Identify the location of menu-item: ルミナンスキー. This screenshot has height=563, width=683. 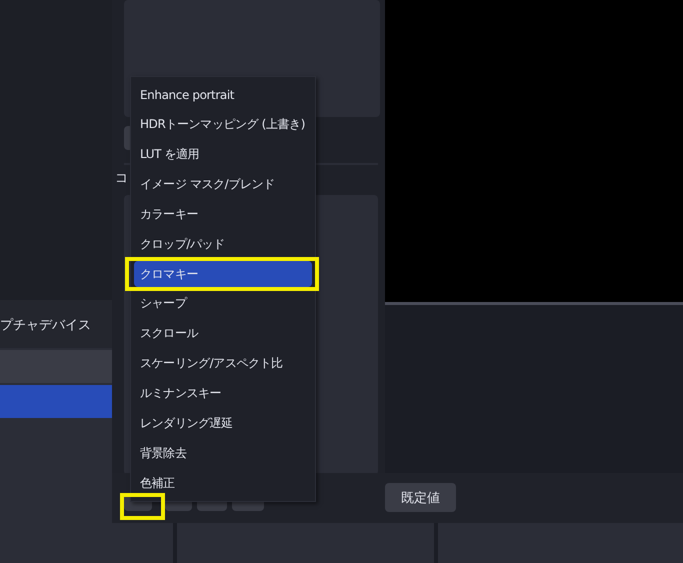
(223, 393).